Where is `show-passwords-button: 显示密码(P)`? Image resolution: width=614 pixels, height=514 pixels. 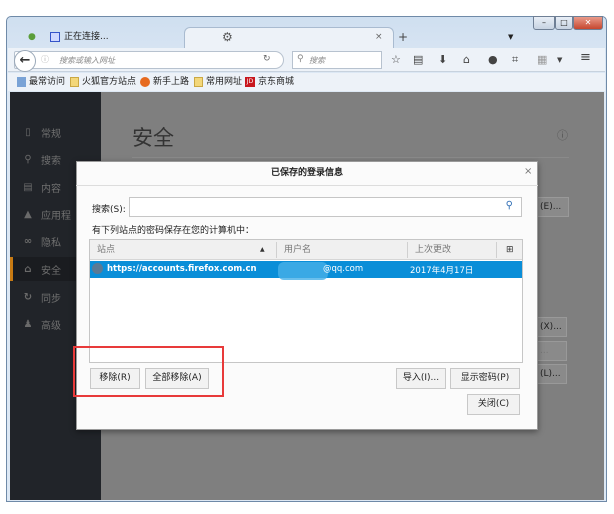
show-passwords-button: 显示密码(P) is located at coordinates (485, 378).